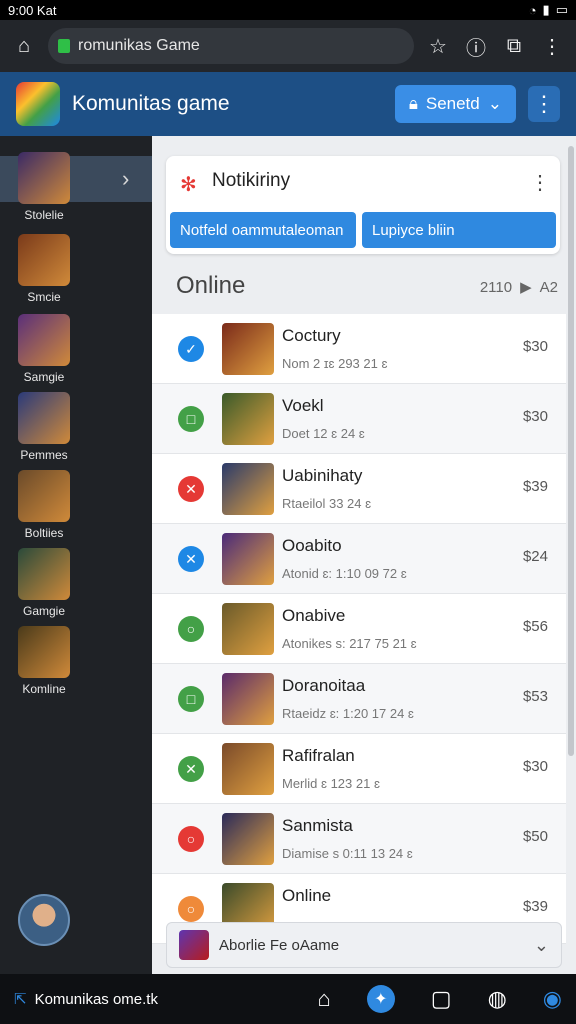  I want to click on send-button: 🔒︎ Senetd ⌄, so click(455, 104).